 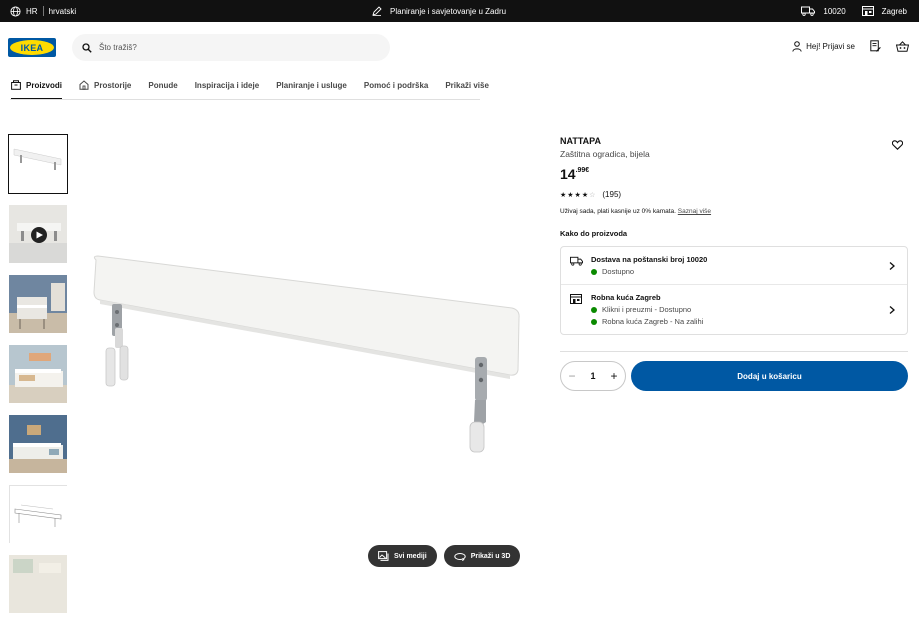 I want to click on credit-link: Saznaj više, so click(x=694, y=211).